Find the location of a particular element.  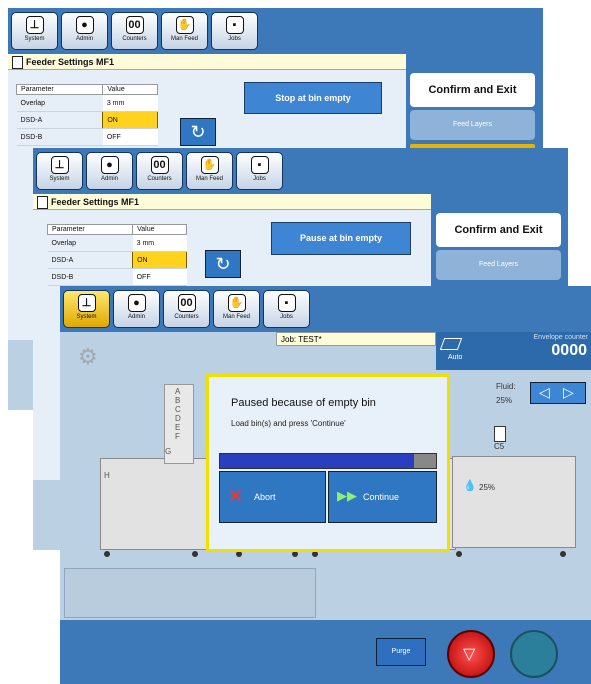

next-arrow-icon: ▷ is located at coordinates (568, 392).